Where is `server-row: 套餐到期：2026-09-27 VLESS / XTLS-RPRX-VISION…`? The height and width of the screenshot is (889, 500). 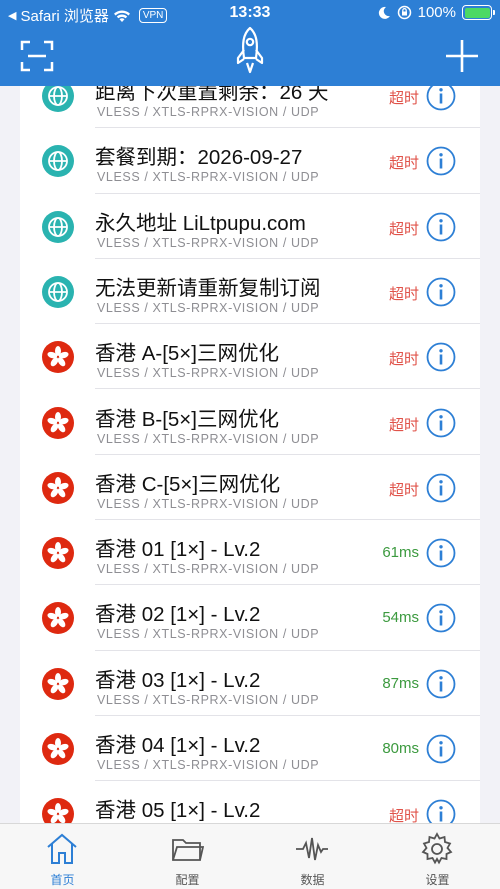 server-row: 套餐到期：2026-09-27 VLESS / XTLS-RPRX-VISION… is located at coordinates (250, 161).